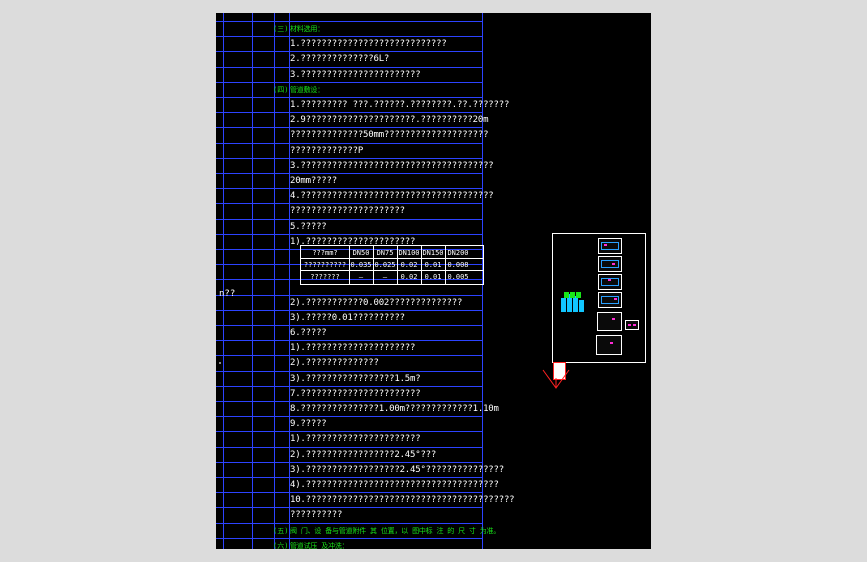 The width and height of the screenshot is (867, 562). I want to click on note-line: 3).?????0.01??????????, so click(349, 318).